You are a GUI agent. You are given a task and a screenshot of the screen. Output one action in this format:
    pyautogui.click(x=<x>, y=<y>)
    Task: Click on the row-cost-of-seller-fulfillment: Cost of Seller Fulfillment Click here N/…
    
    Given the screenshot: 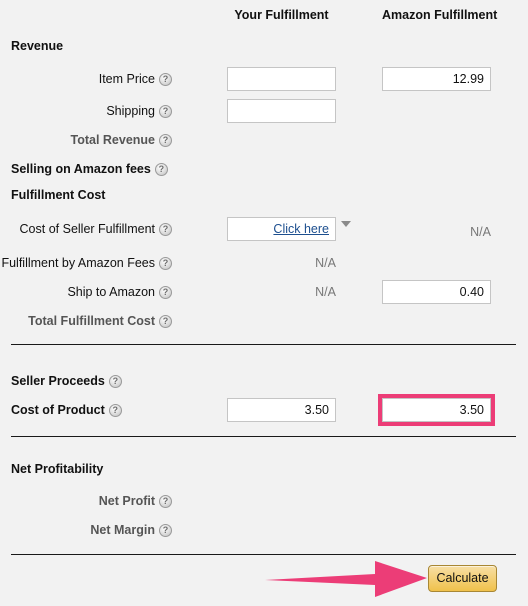 What is the action you would take?
    pyautogui.click(x=264, y=229)
    